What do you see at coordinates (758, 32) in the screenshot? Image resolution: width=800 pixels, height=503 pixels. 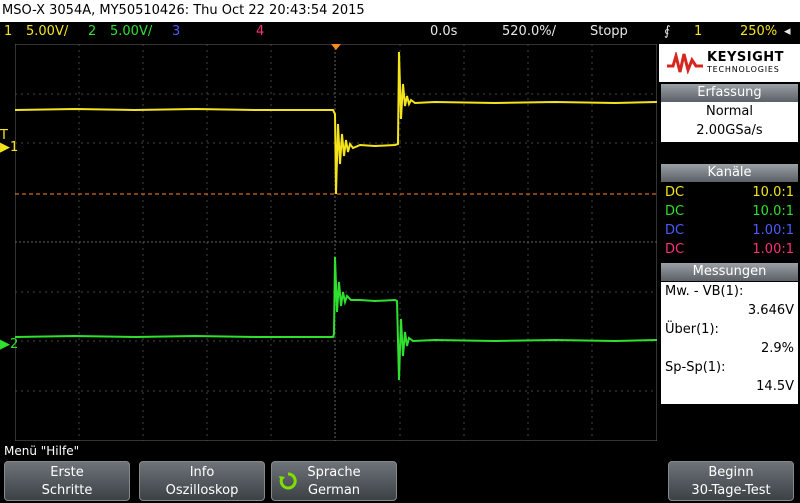 I see `trigger-level: 250%` at bounding box center [758, 32].